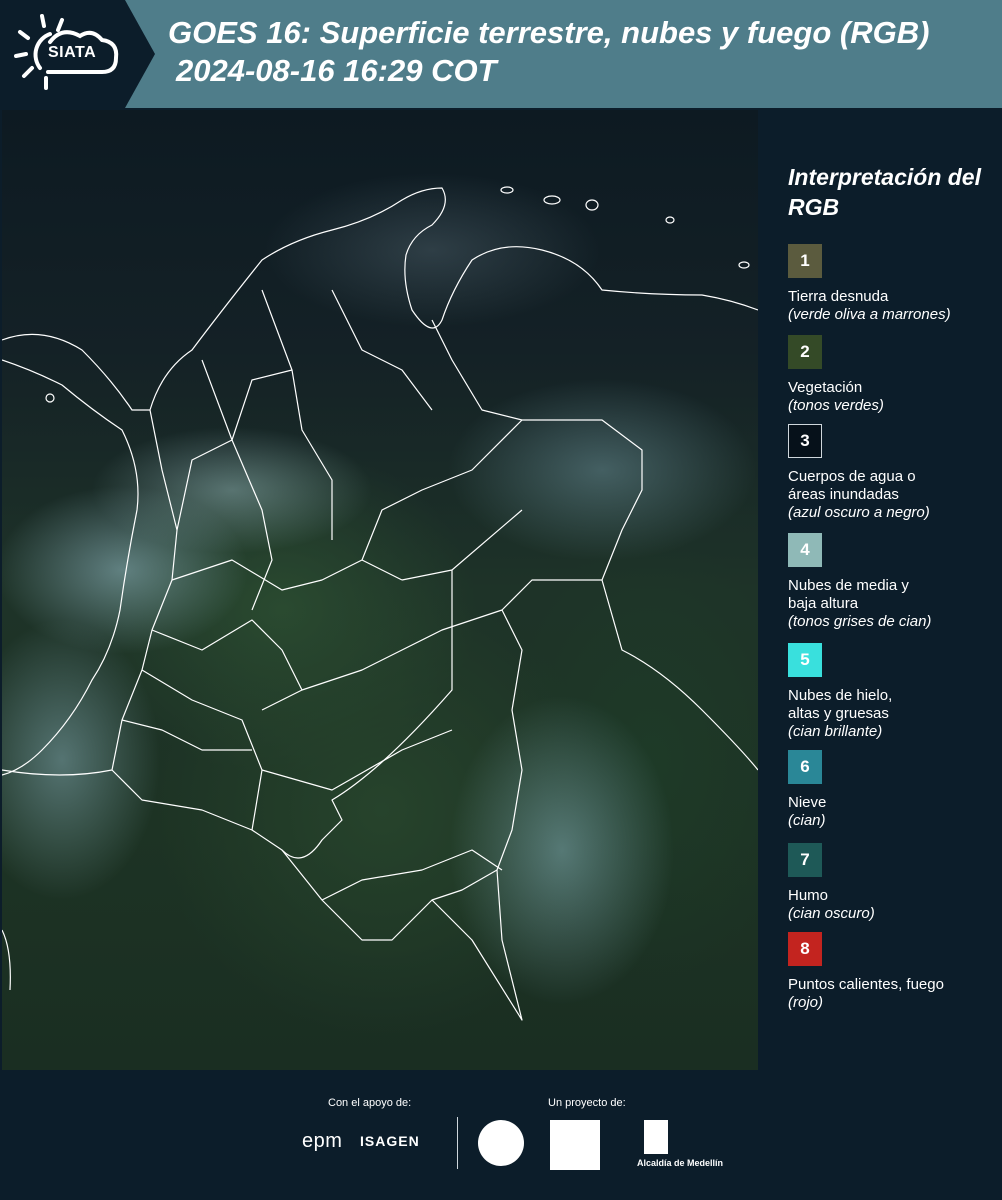 This screenshot has height=1200, width=1002. Describe the element at coordinates (869, 314) in the screenshot. I see `legend-note: (verde oliva a marrones)` at that location.